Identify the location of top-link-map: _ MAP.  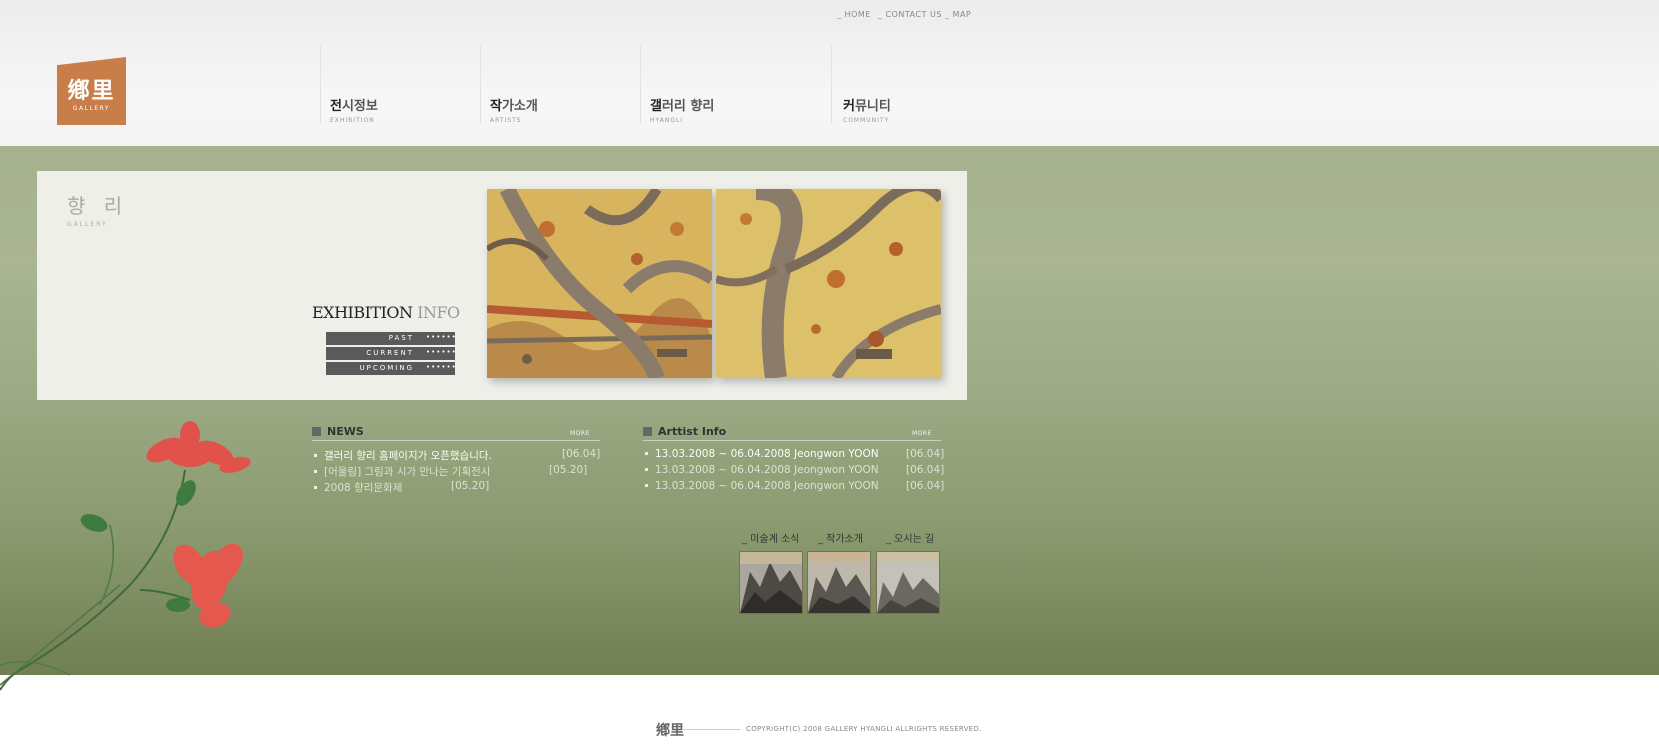
(958, 14).